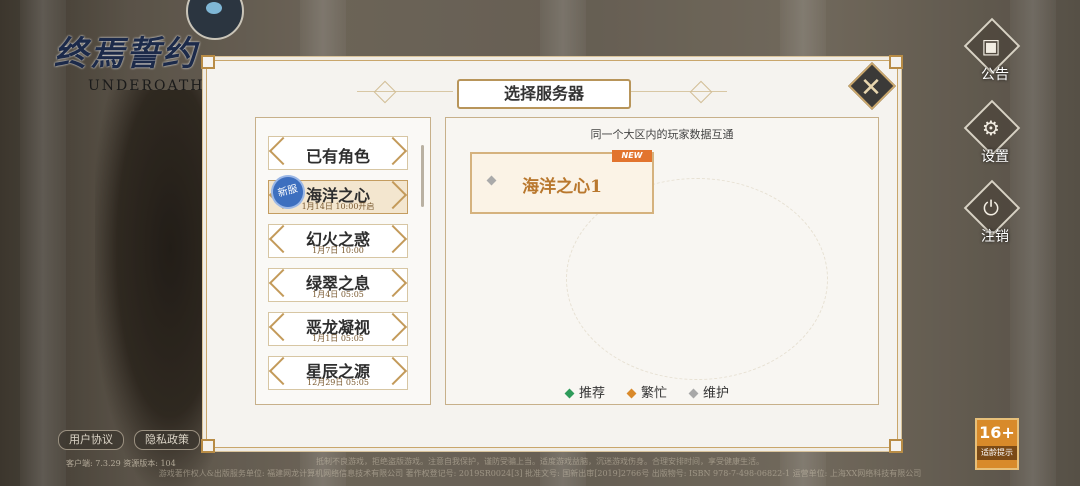  What do you see at coordinates (167, 440) in the screenshot?
I see `privacy-policy-button: 隐私政策` at bounding box center [167, 440].